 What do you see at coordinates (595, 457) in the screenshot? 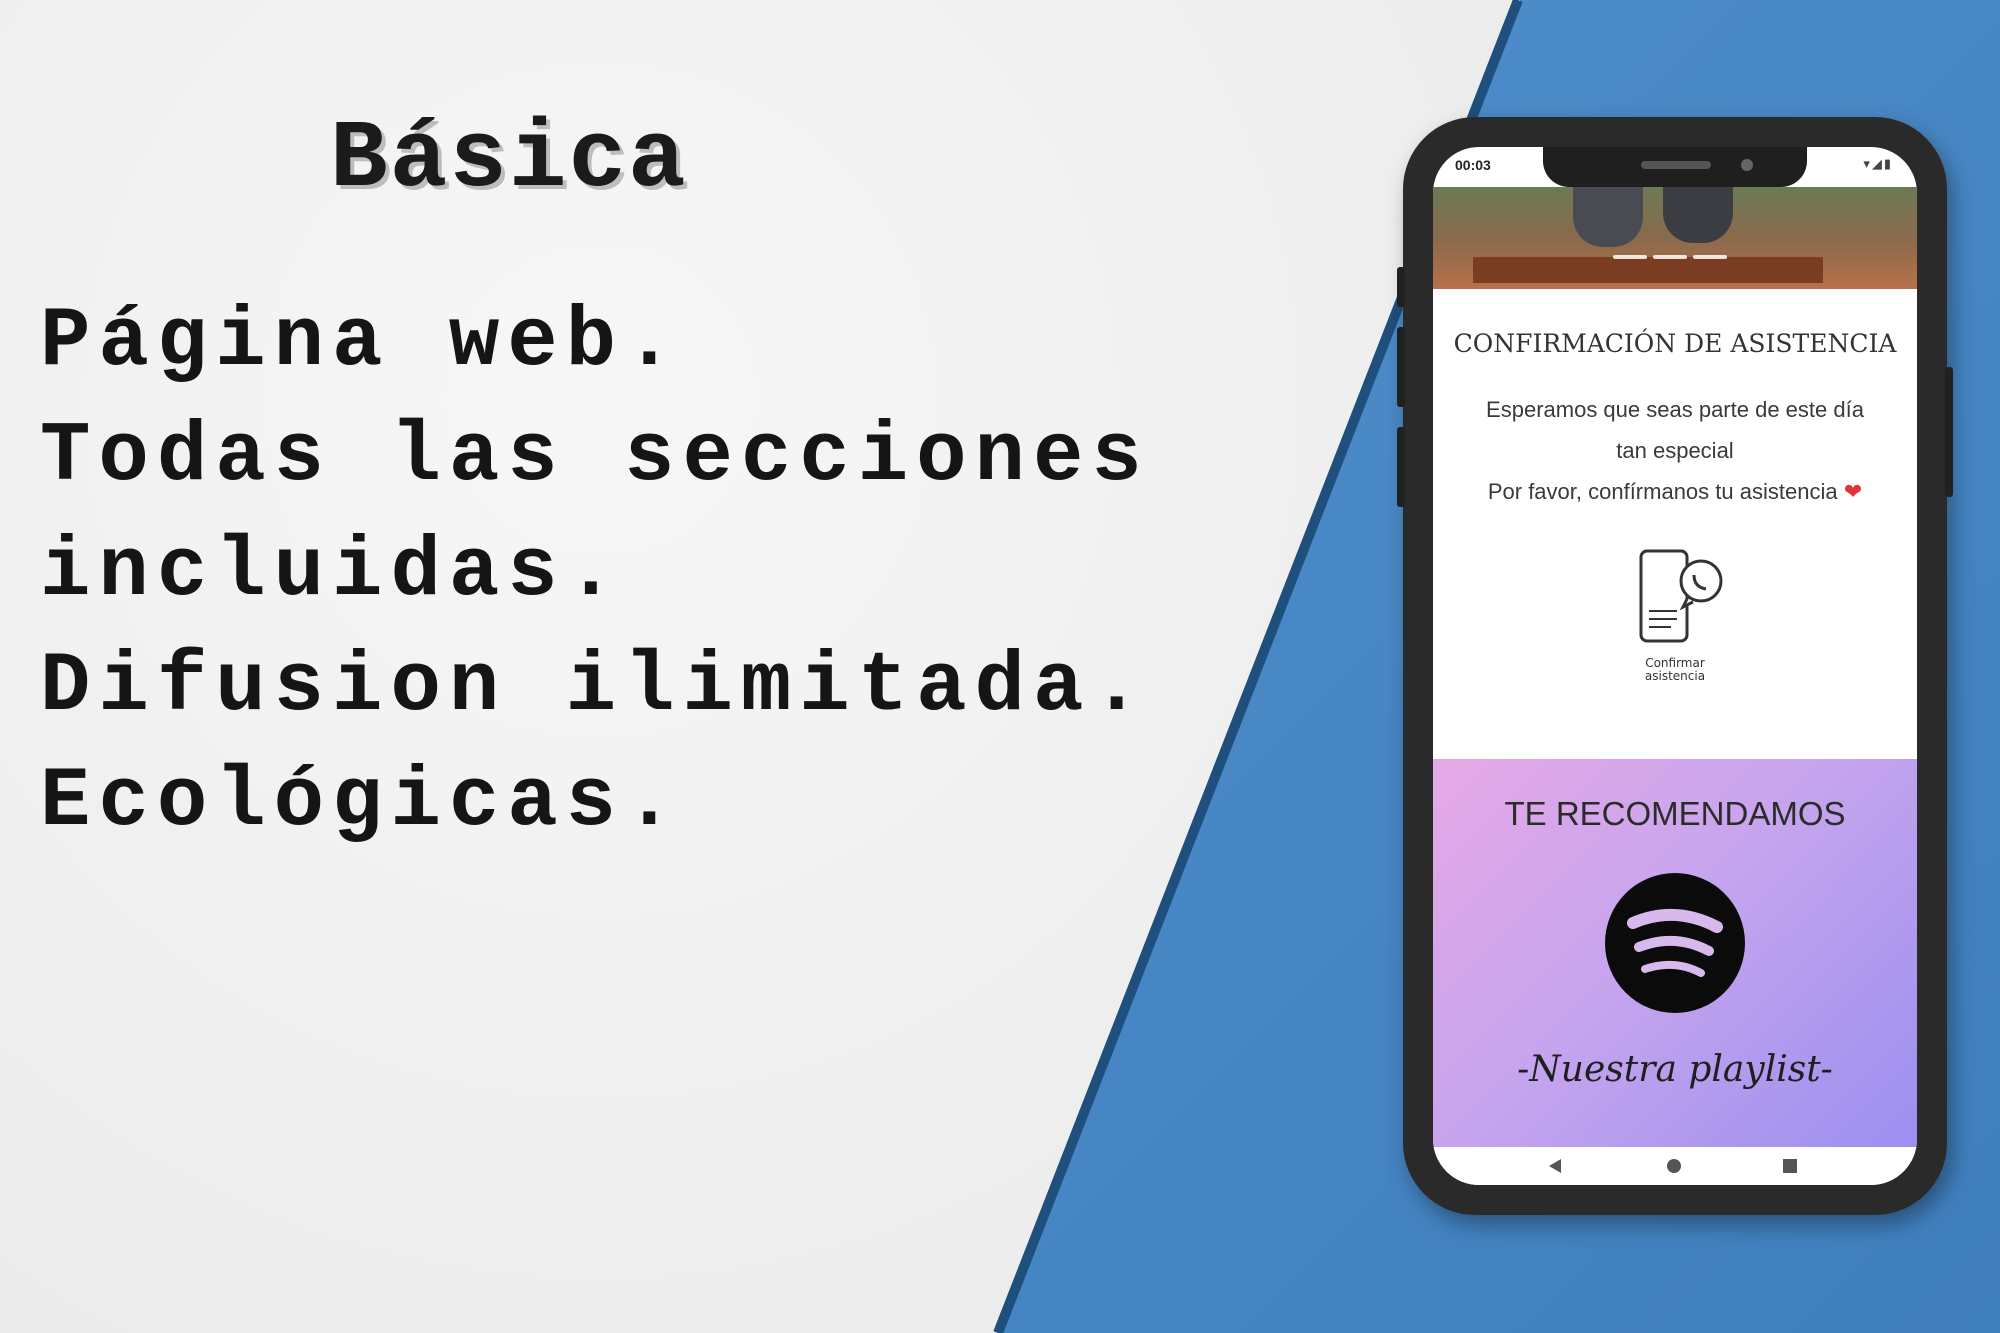
I see `feature-item: Todas las secciones` at bounding box center [595, 457].